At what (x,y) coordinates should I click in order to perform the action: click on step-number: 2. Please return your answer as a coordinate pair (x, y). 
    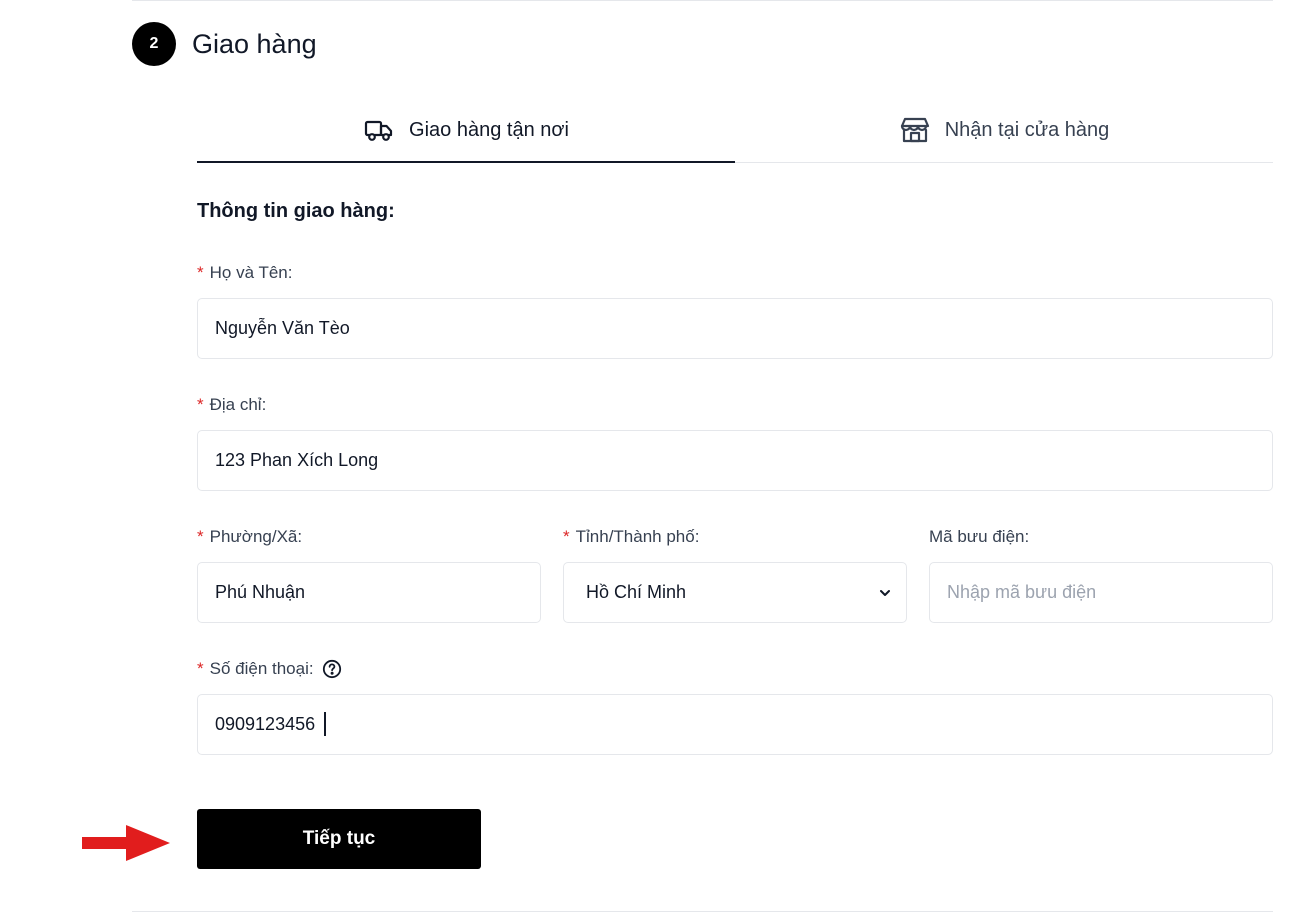
    Looking at the image, I should click on (154, 43).